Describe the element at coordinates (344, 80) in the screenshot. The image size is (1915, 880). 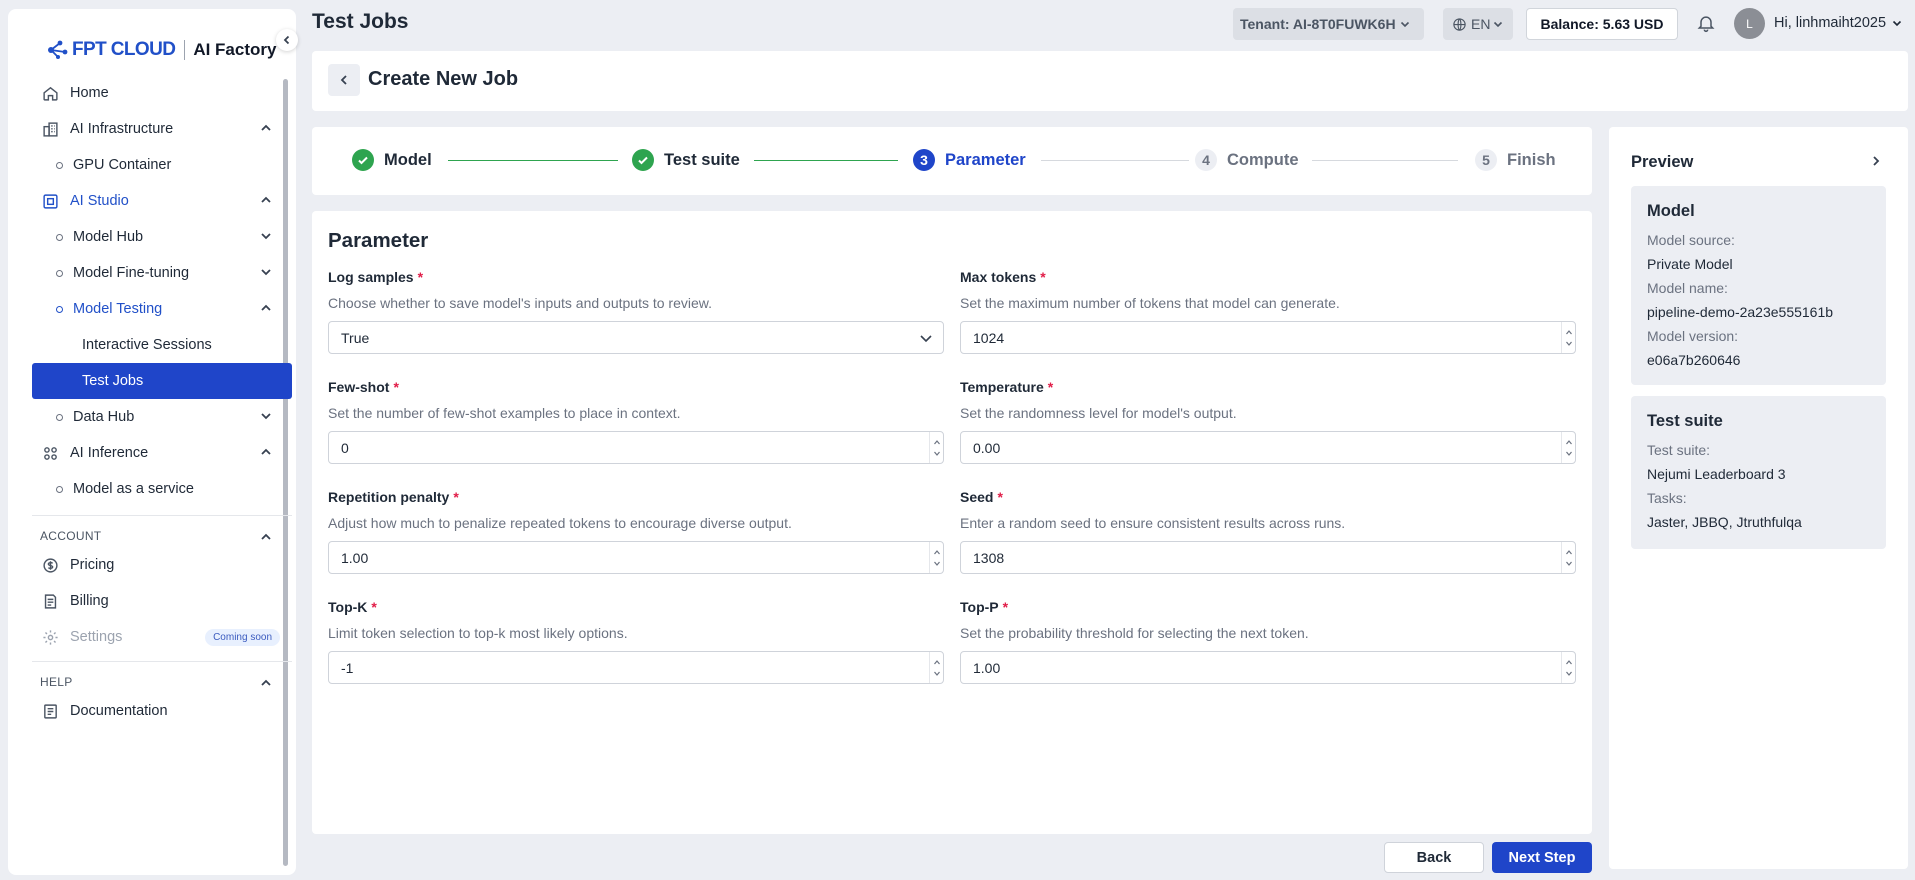
I see `back-arrow-button` at that location.